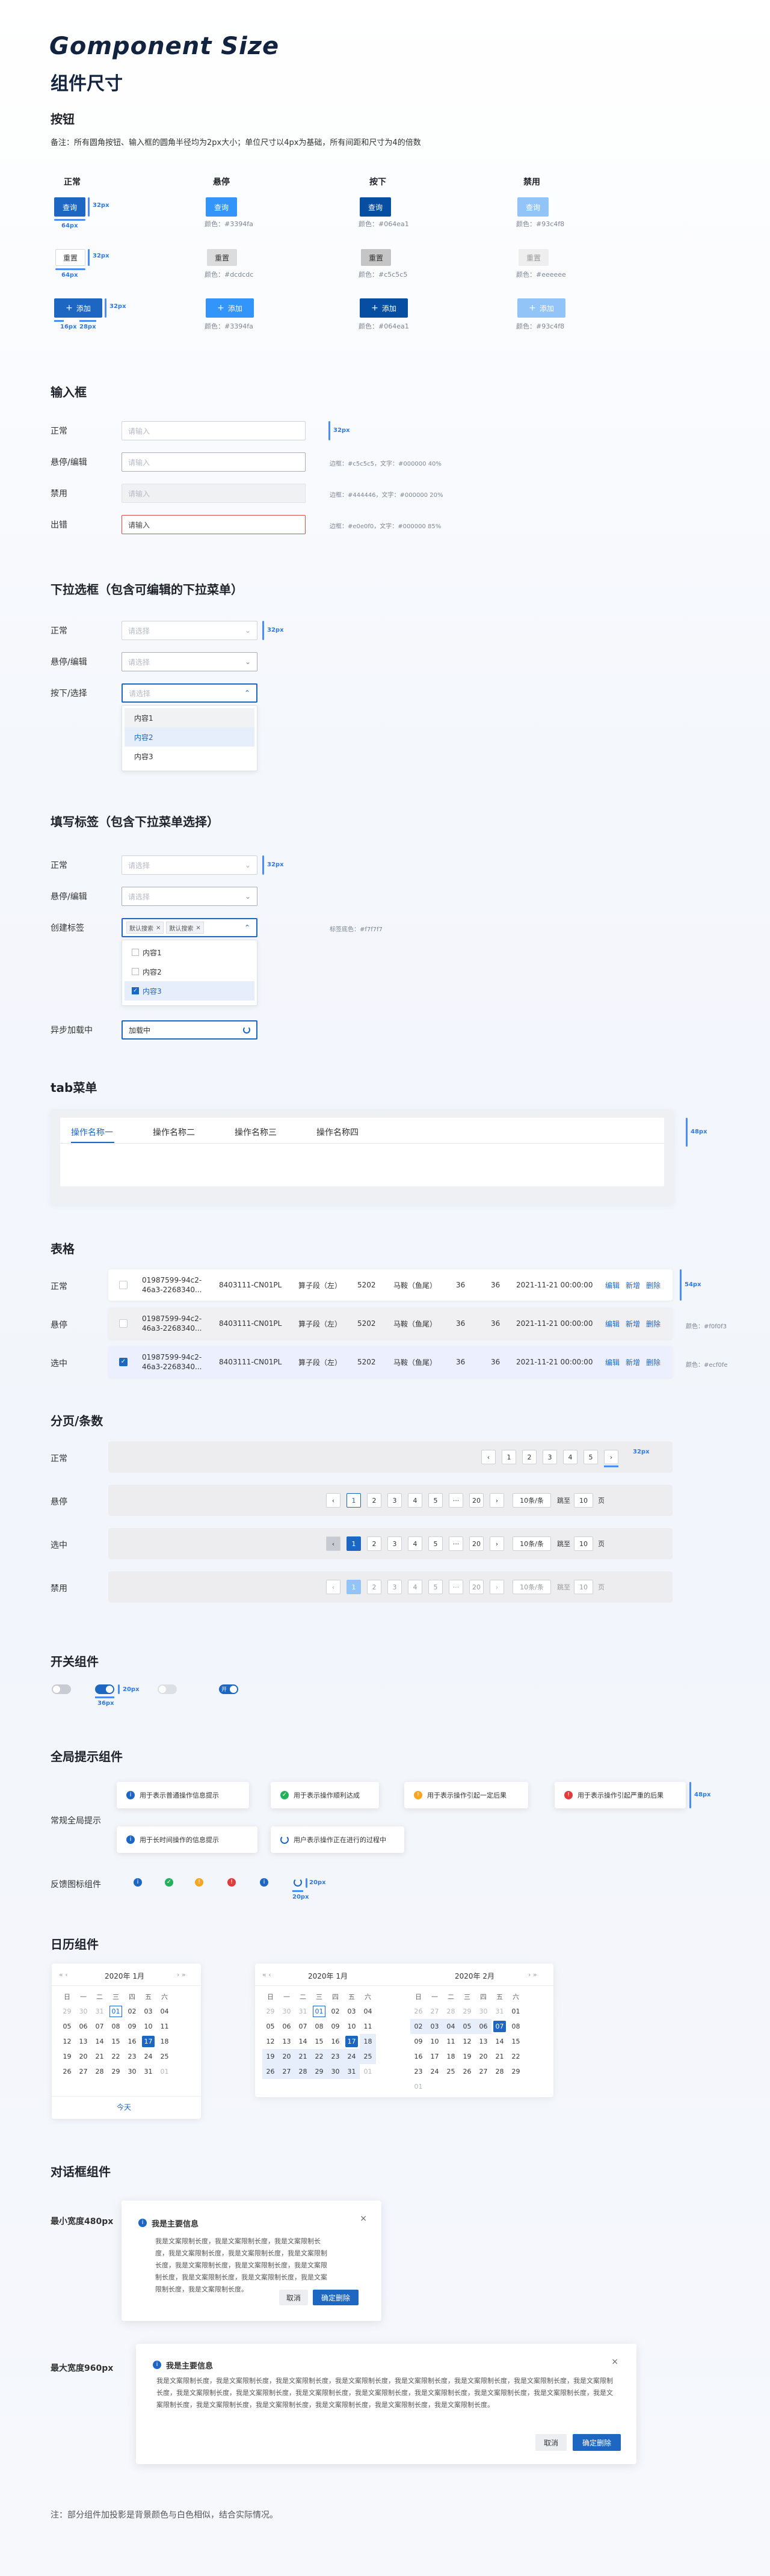 This screenshot has height=2576, width=770. What do you see at coordinates (189, 661) in the screenshot?
I see `select-hover: 请选择 ⌄` at bounding box center [189, 661].